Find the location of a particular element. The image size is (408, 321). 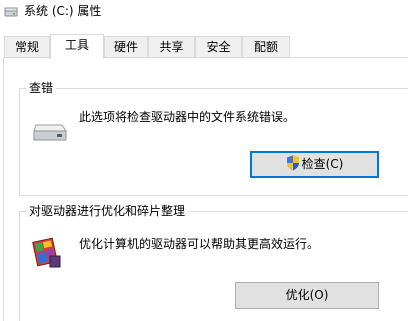

defrag-icon is located at coordinates (46, 252).